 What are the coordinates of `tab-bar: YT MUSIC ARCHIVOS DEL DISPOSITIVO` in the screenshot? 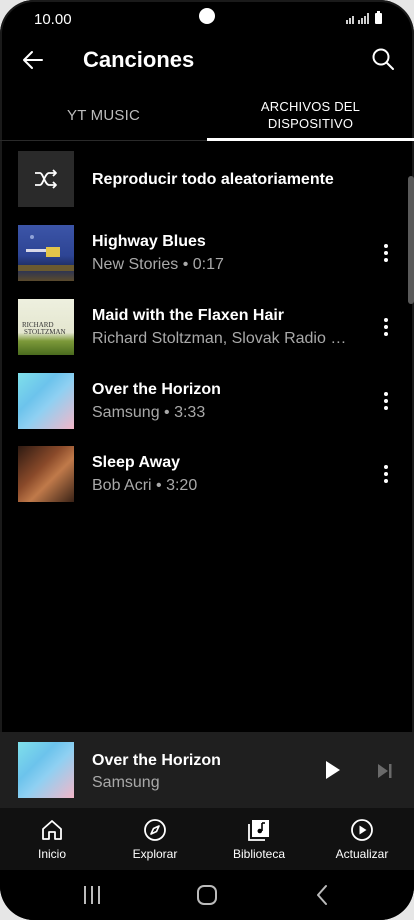 It's located at (207, 115).